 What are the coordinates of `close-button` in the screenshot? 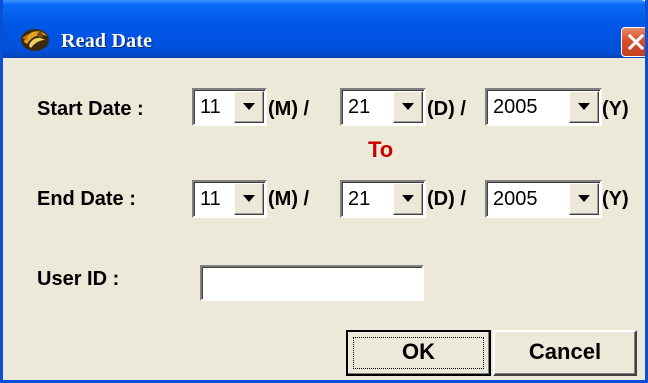 It's located at (633, 42).